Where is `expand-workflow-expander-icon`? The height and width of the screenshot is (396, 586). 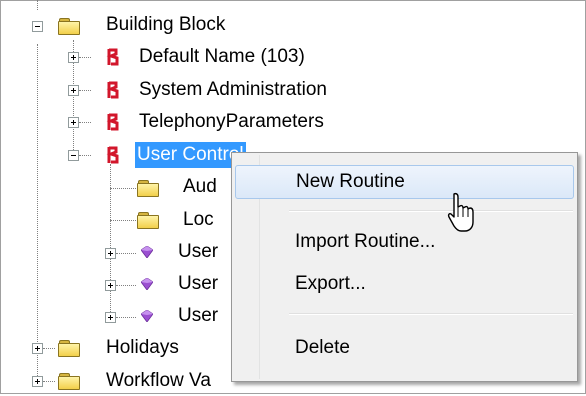
expand-workflow-expander-icon is located at coordinates (37, 381).